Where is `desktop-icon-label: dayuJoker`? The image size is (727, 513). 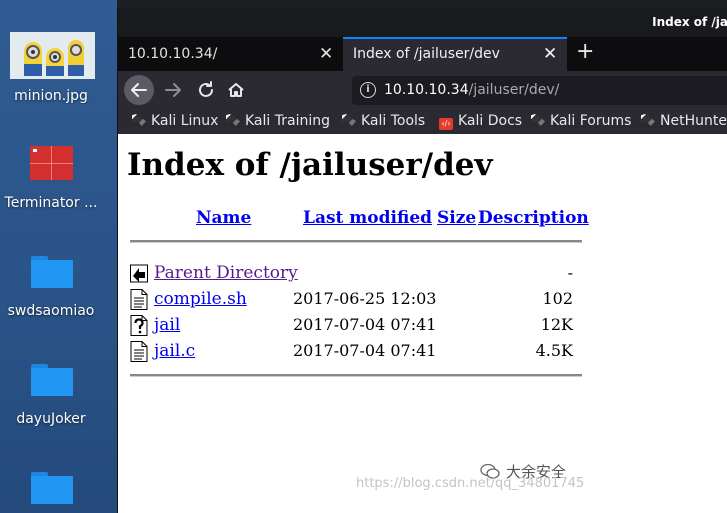 desktop-icon-label: dayuJoker is located at coordinates (51, 419).